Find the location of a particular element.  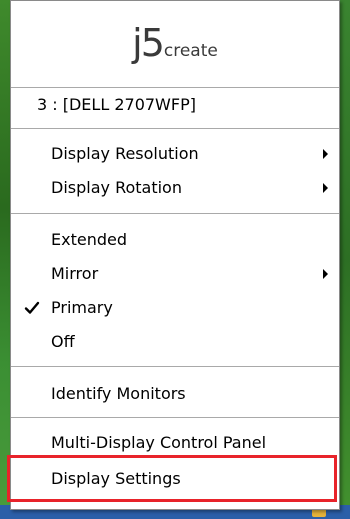

logo-sub-text: create is located at coordinates (190, 51).